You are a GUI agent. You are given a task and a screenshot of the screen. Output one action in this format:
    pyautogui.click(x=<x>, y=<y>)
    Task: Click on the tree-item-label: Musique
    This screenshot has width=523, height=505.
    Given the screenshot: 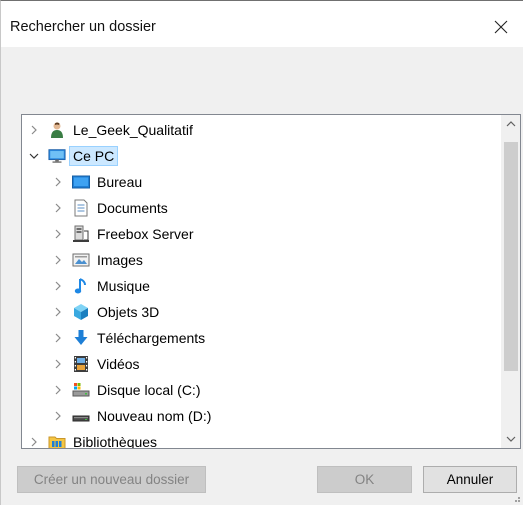 What is the action you would take?
    pyautogui.click(x=123, y=286)
    